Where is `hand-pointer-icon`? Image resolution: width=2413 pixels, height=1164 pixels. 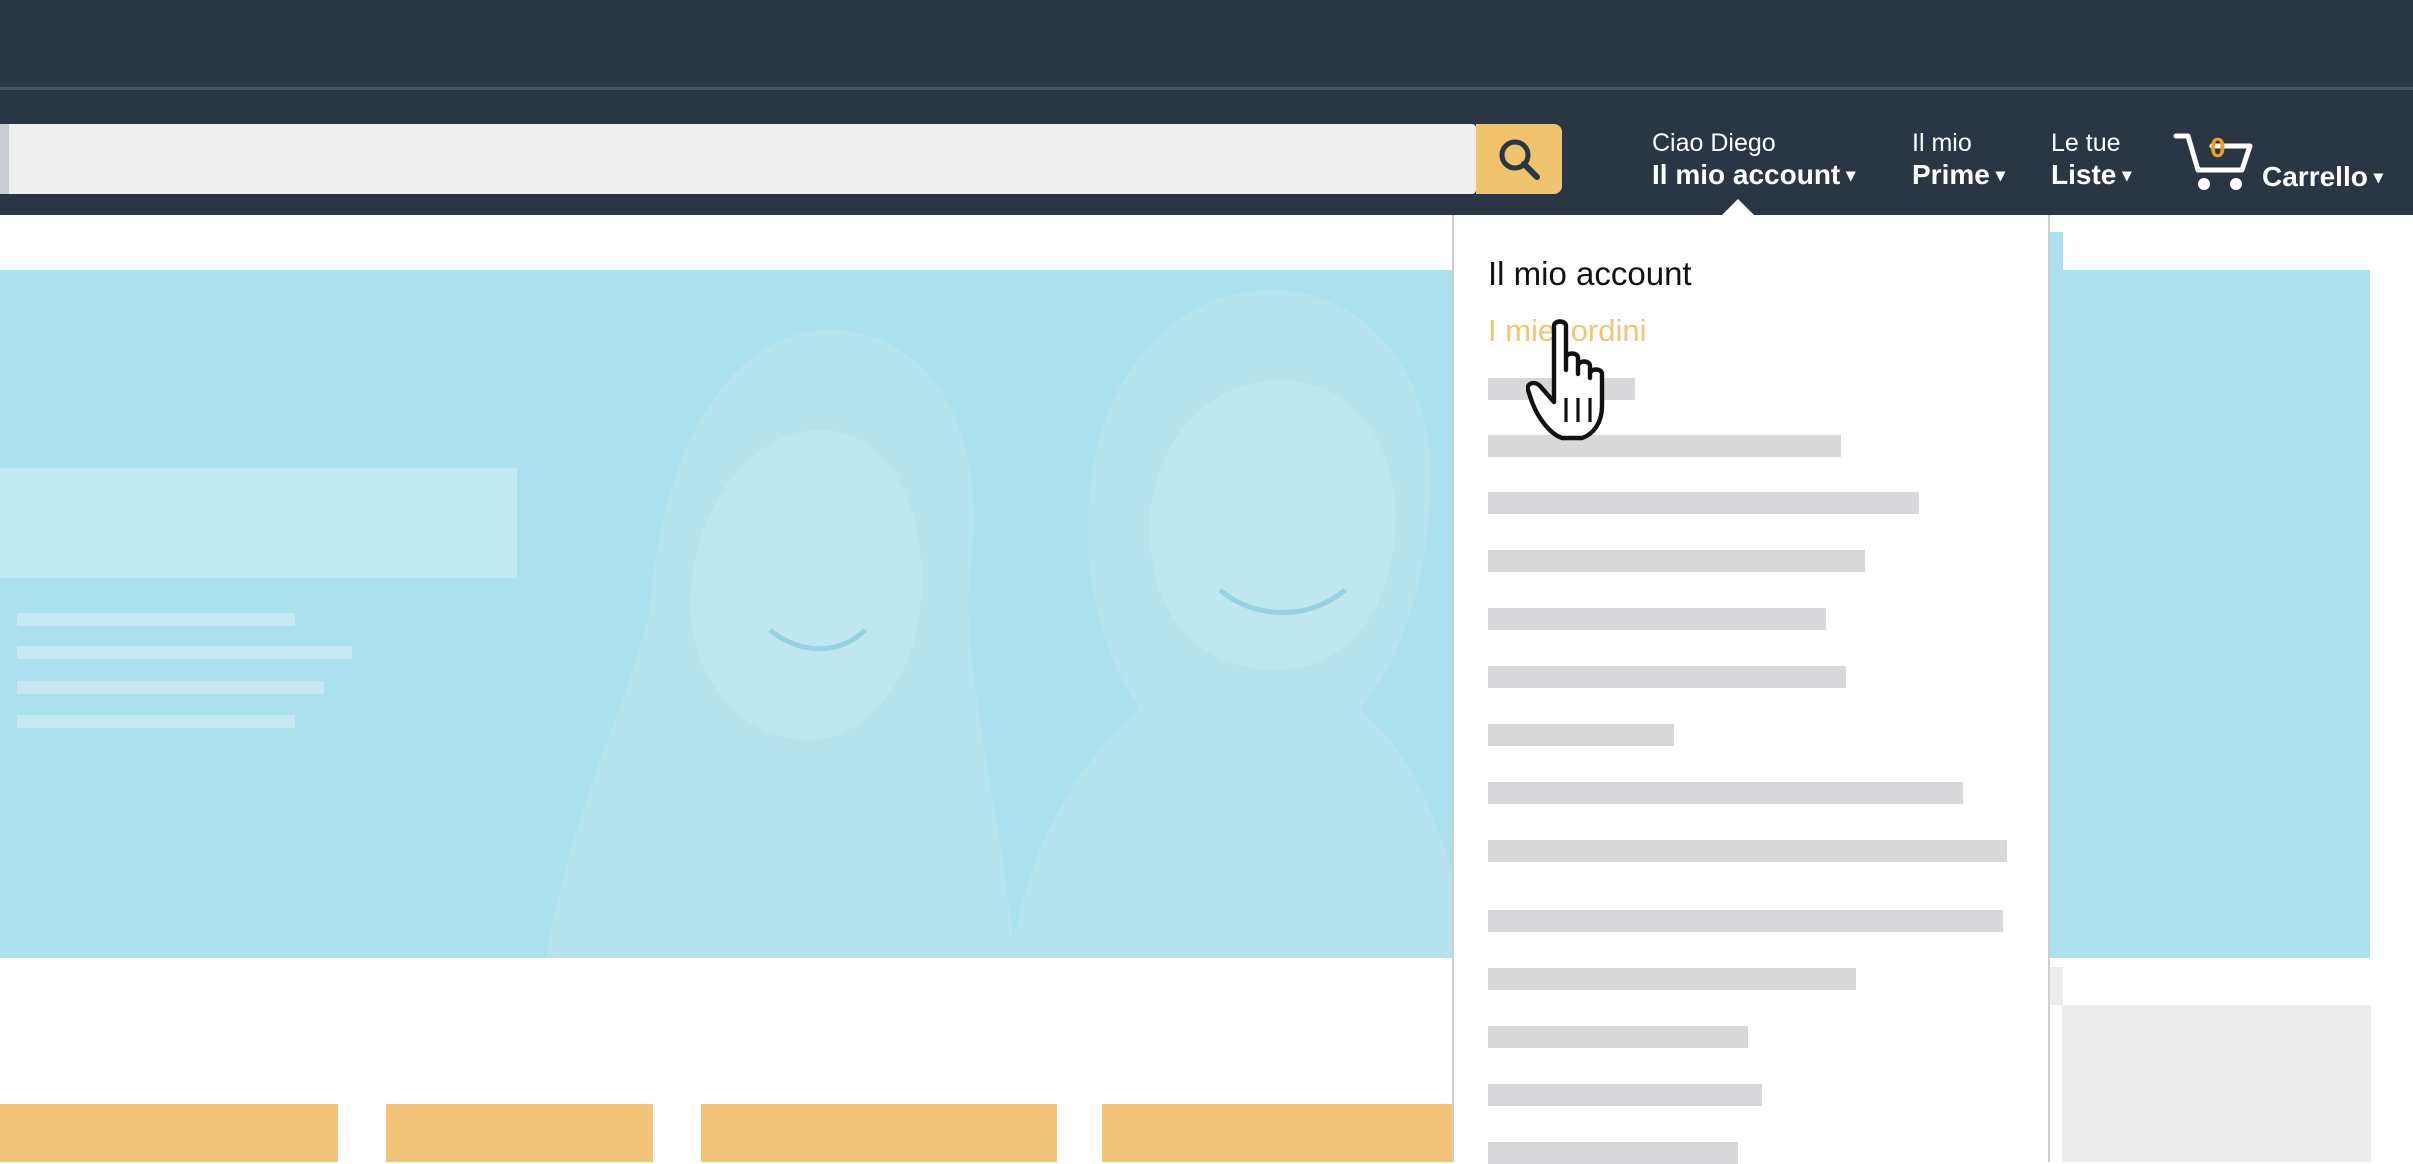
hand-pointer-icon is located at coordinates (1565, 380).